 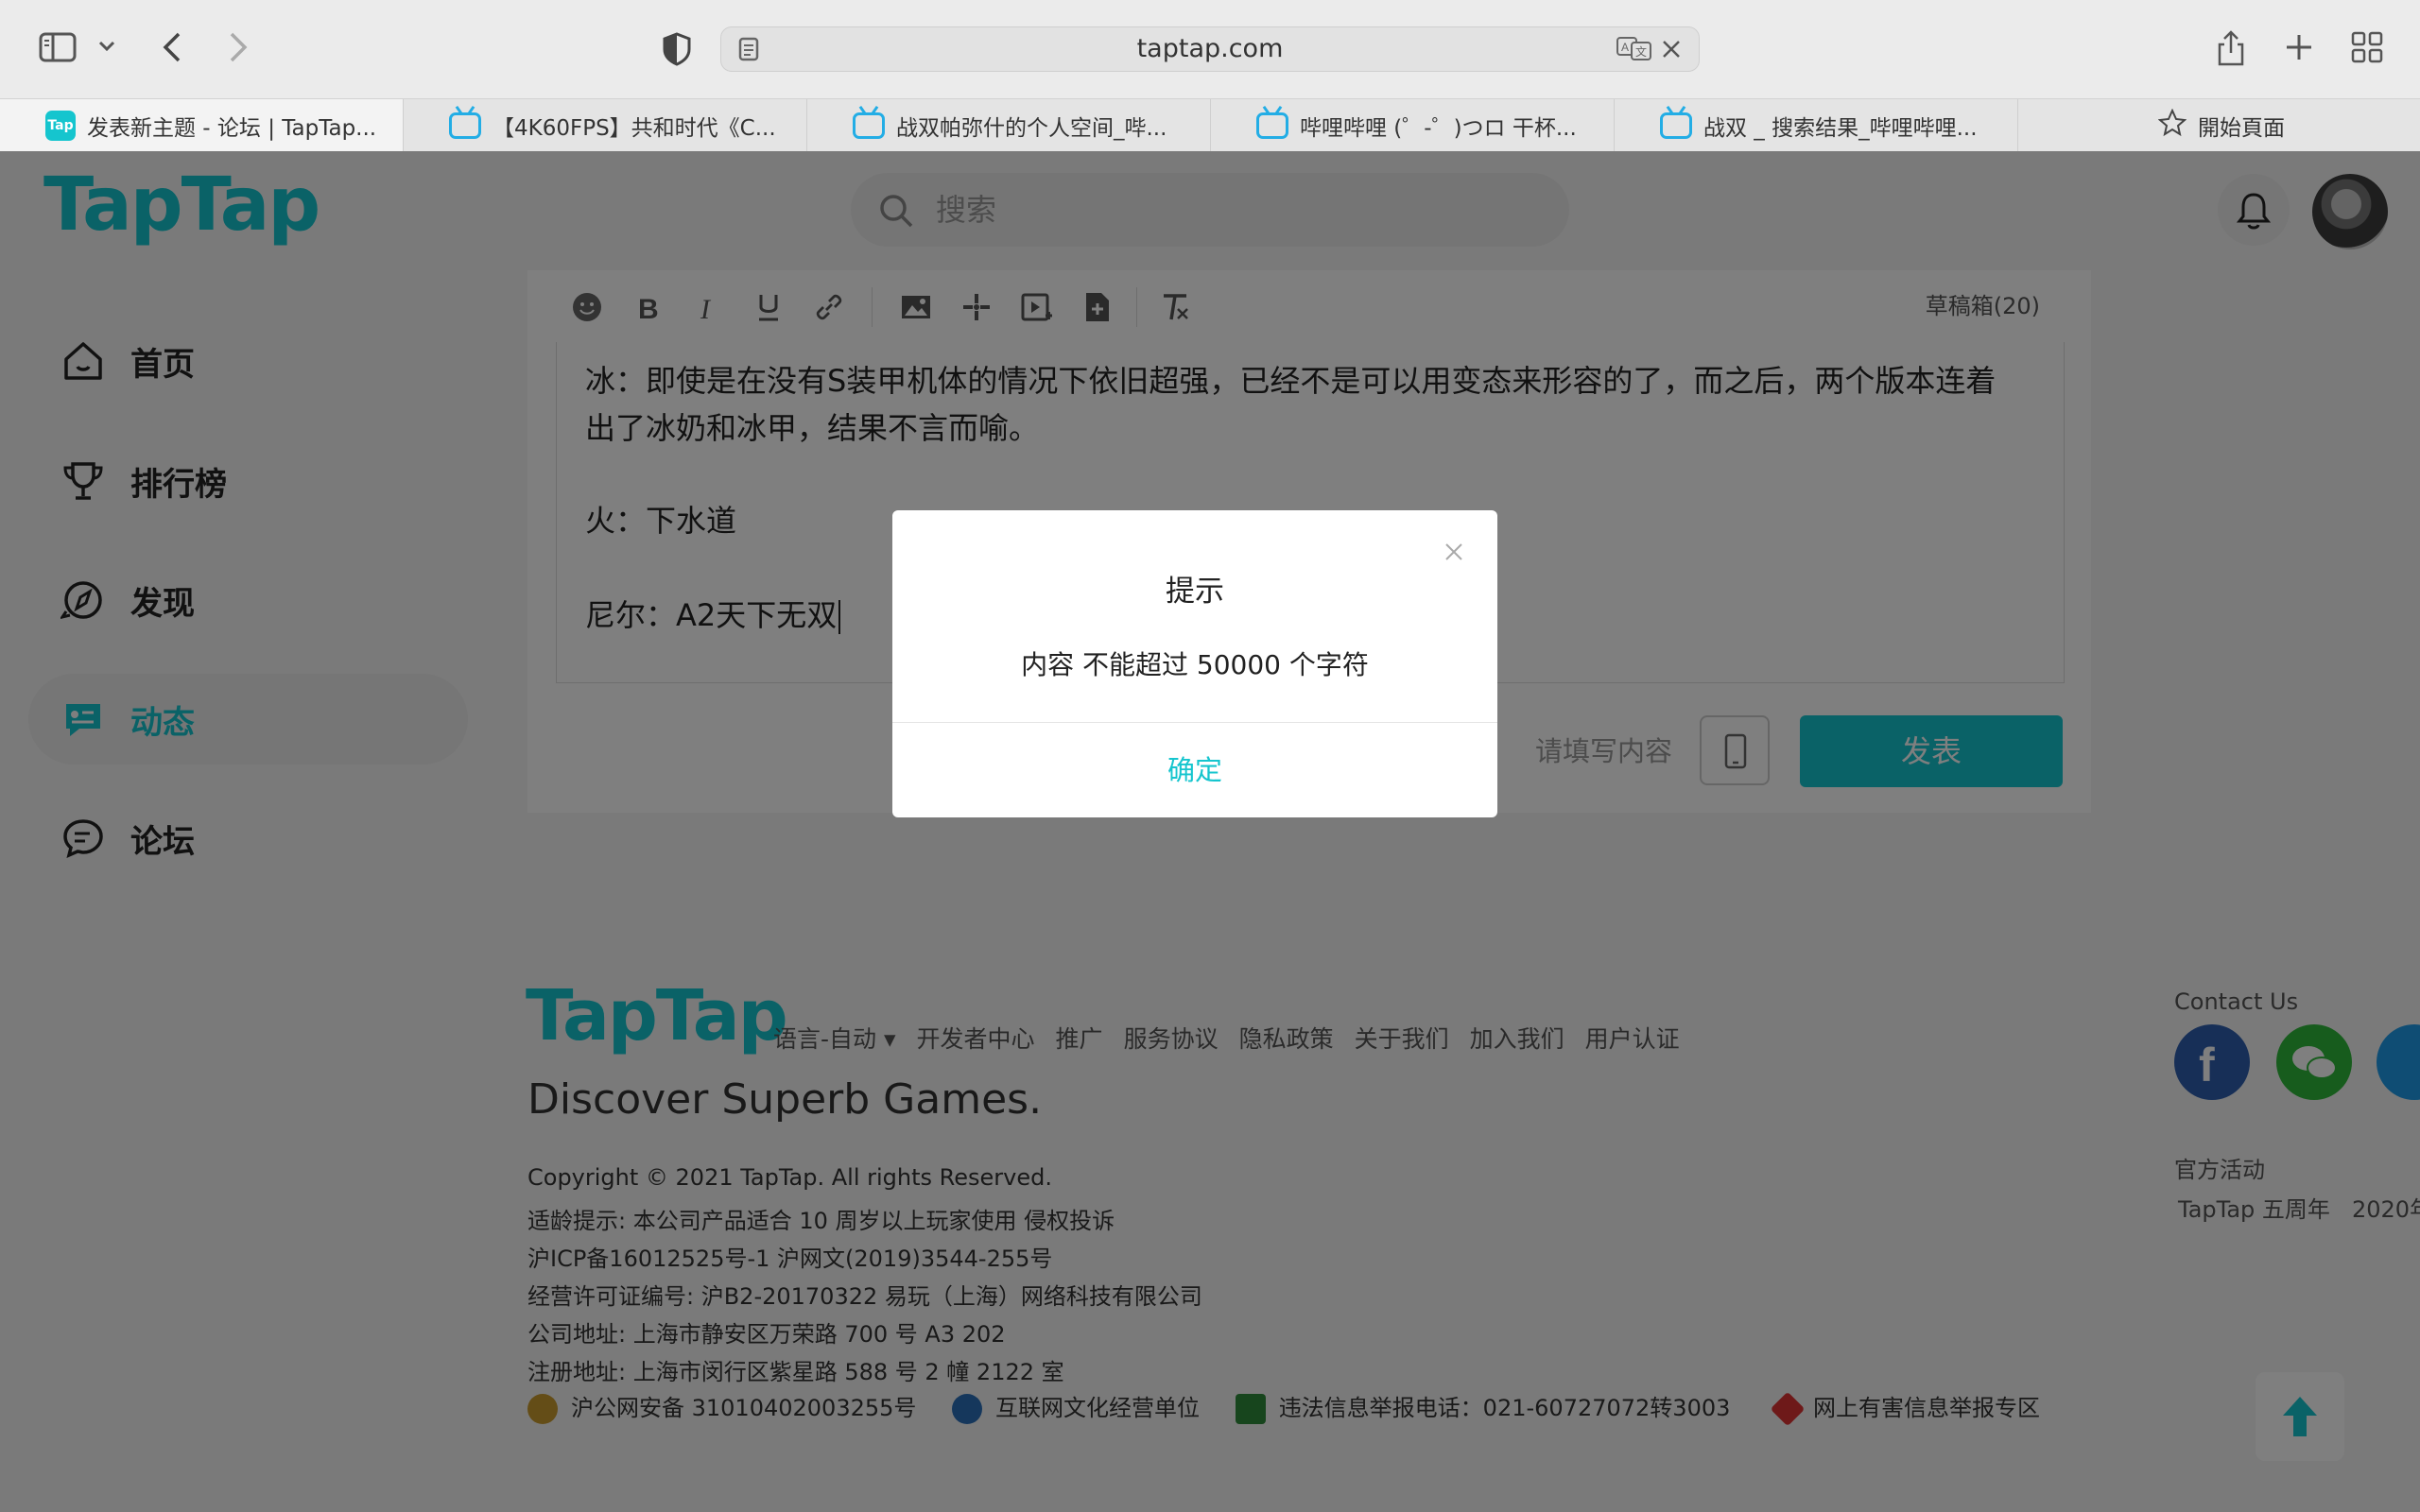 I want to click on horizontal-scrollbar, so click(x=1305, y=1495).